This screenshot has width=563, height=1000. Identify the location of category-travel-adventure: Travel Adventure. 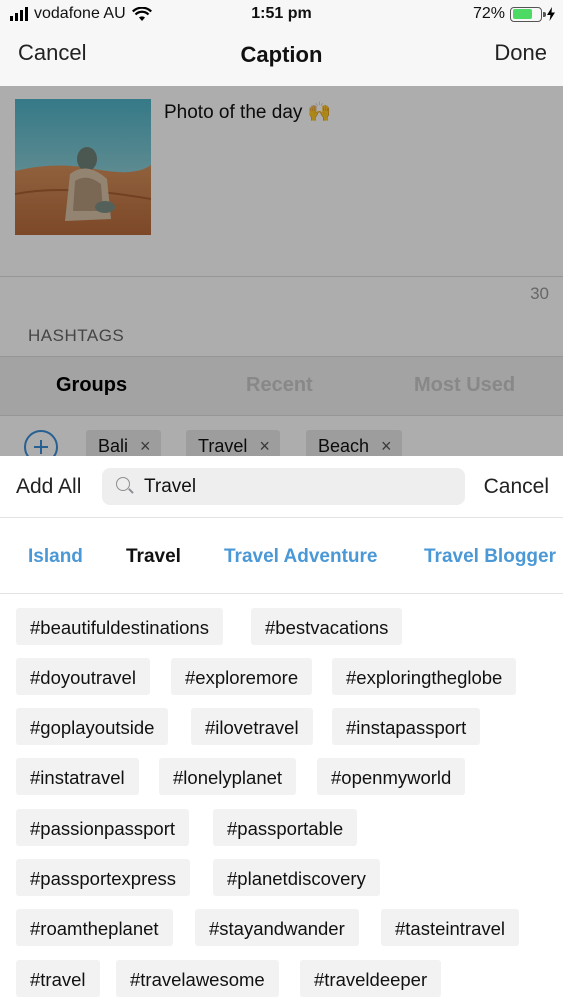
(300, 557).